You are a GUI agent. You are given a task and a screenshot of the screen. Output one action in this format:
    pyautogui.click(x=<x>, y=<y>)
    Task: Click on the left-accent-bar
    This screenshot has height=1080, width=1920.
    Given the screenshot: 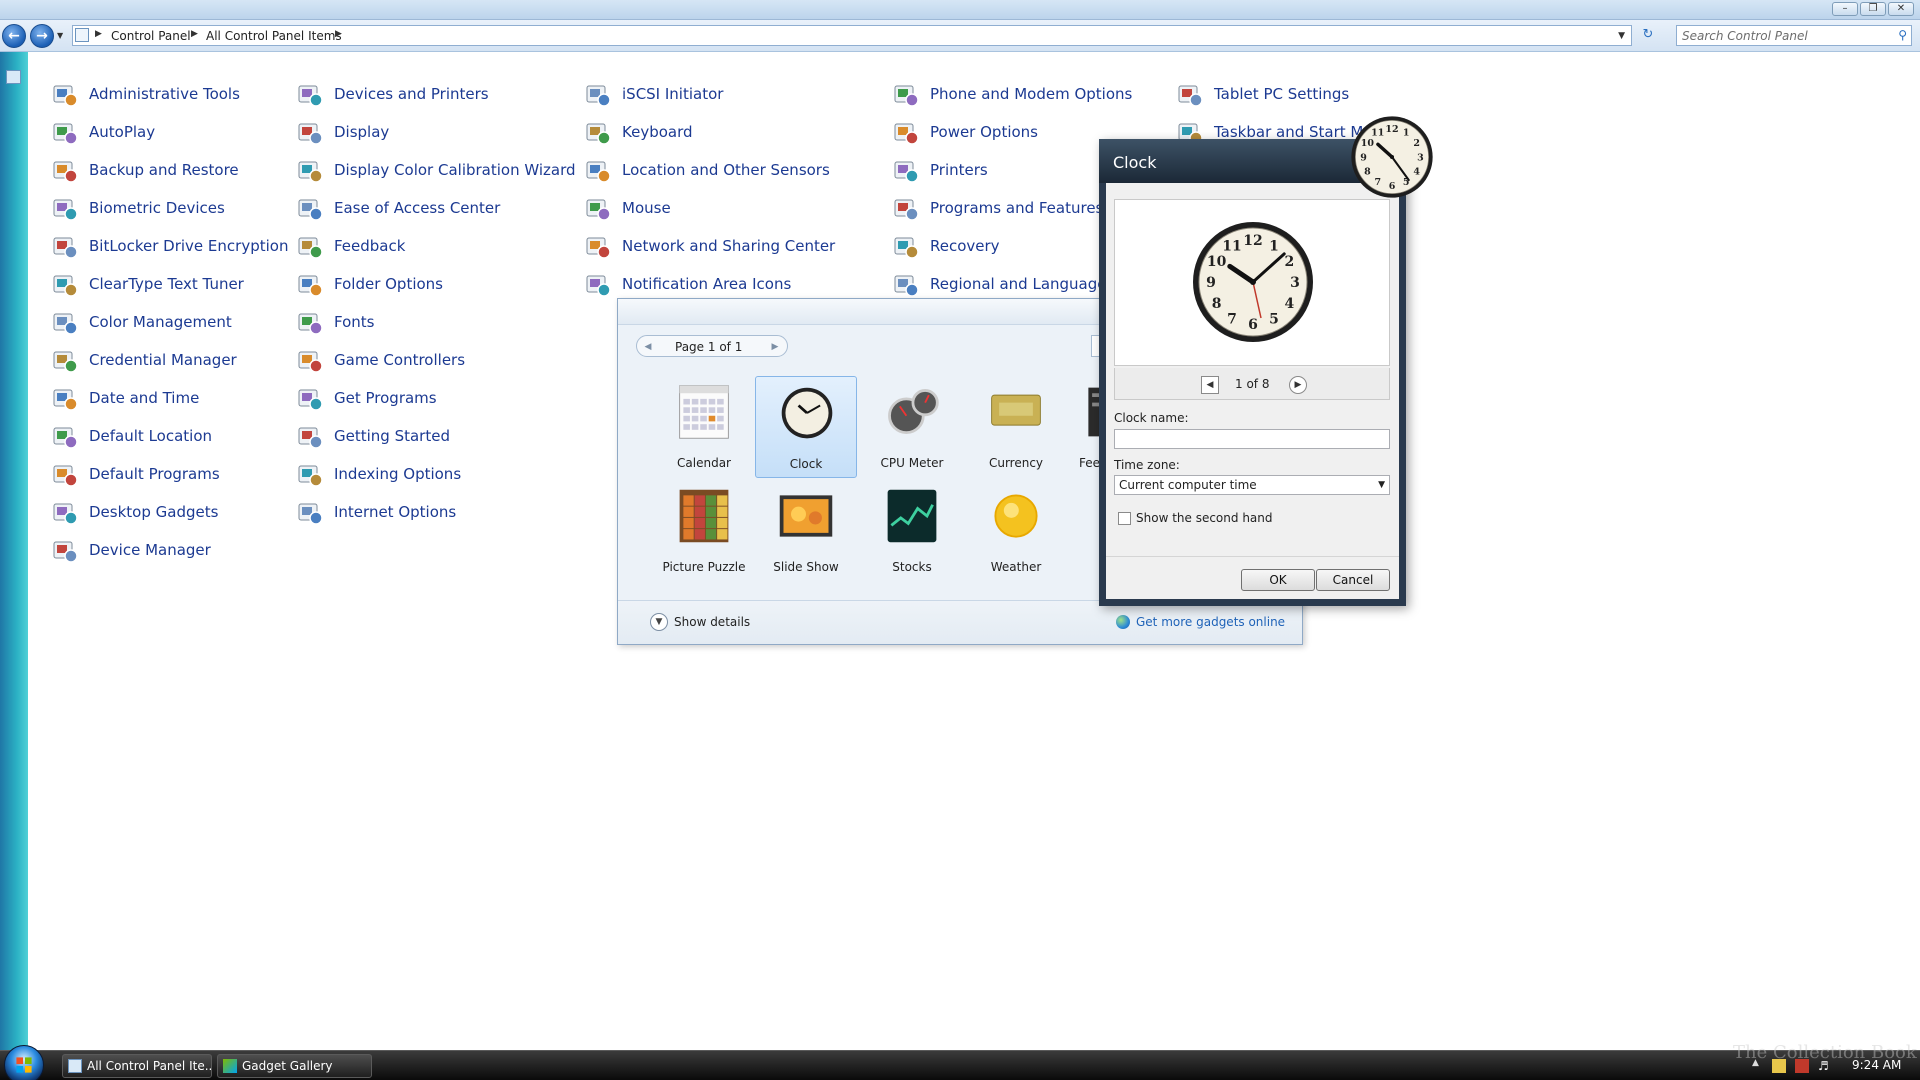 What is the action you would take?
    pyautogui.click(x=14, y=551)
    